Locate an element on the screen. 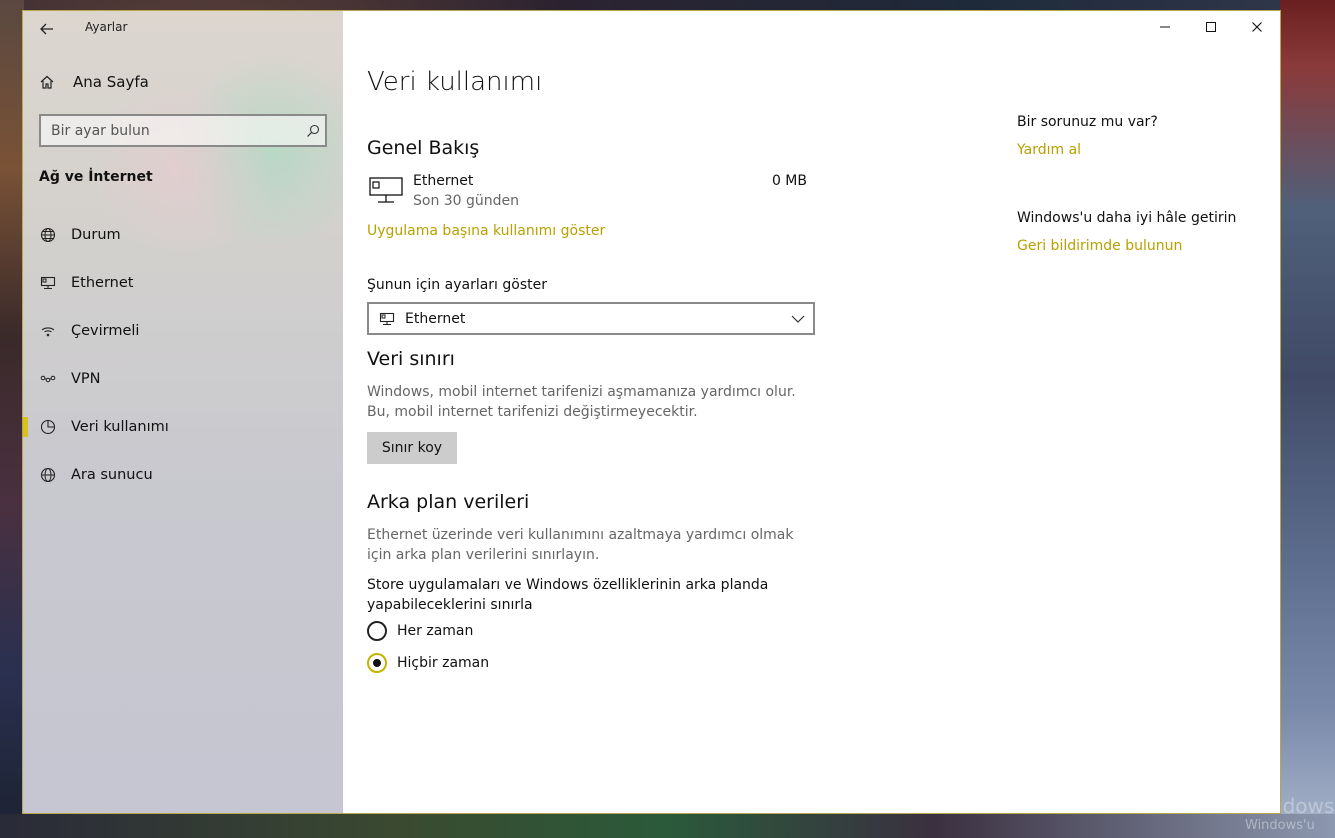 Image resolution: width=1335 pixels, height=838 pixels. activation-watermark-sub: Windows'u is located at coordinates (1280, 825).